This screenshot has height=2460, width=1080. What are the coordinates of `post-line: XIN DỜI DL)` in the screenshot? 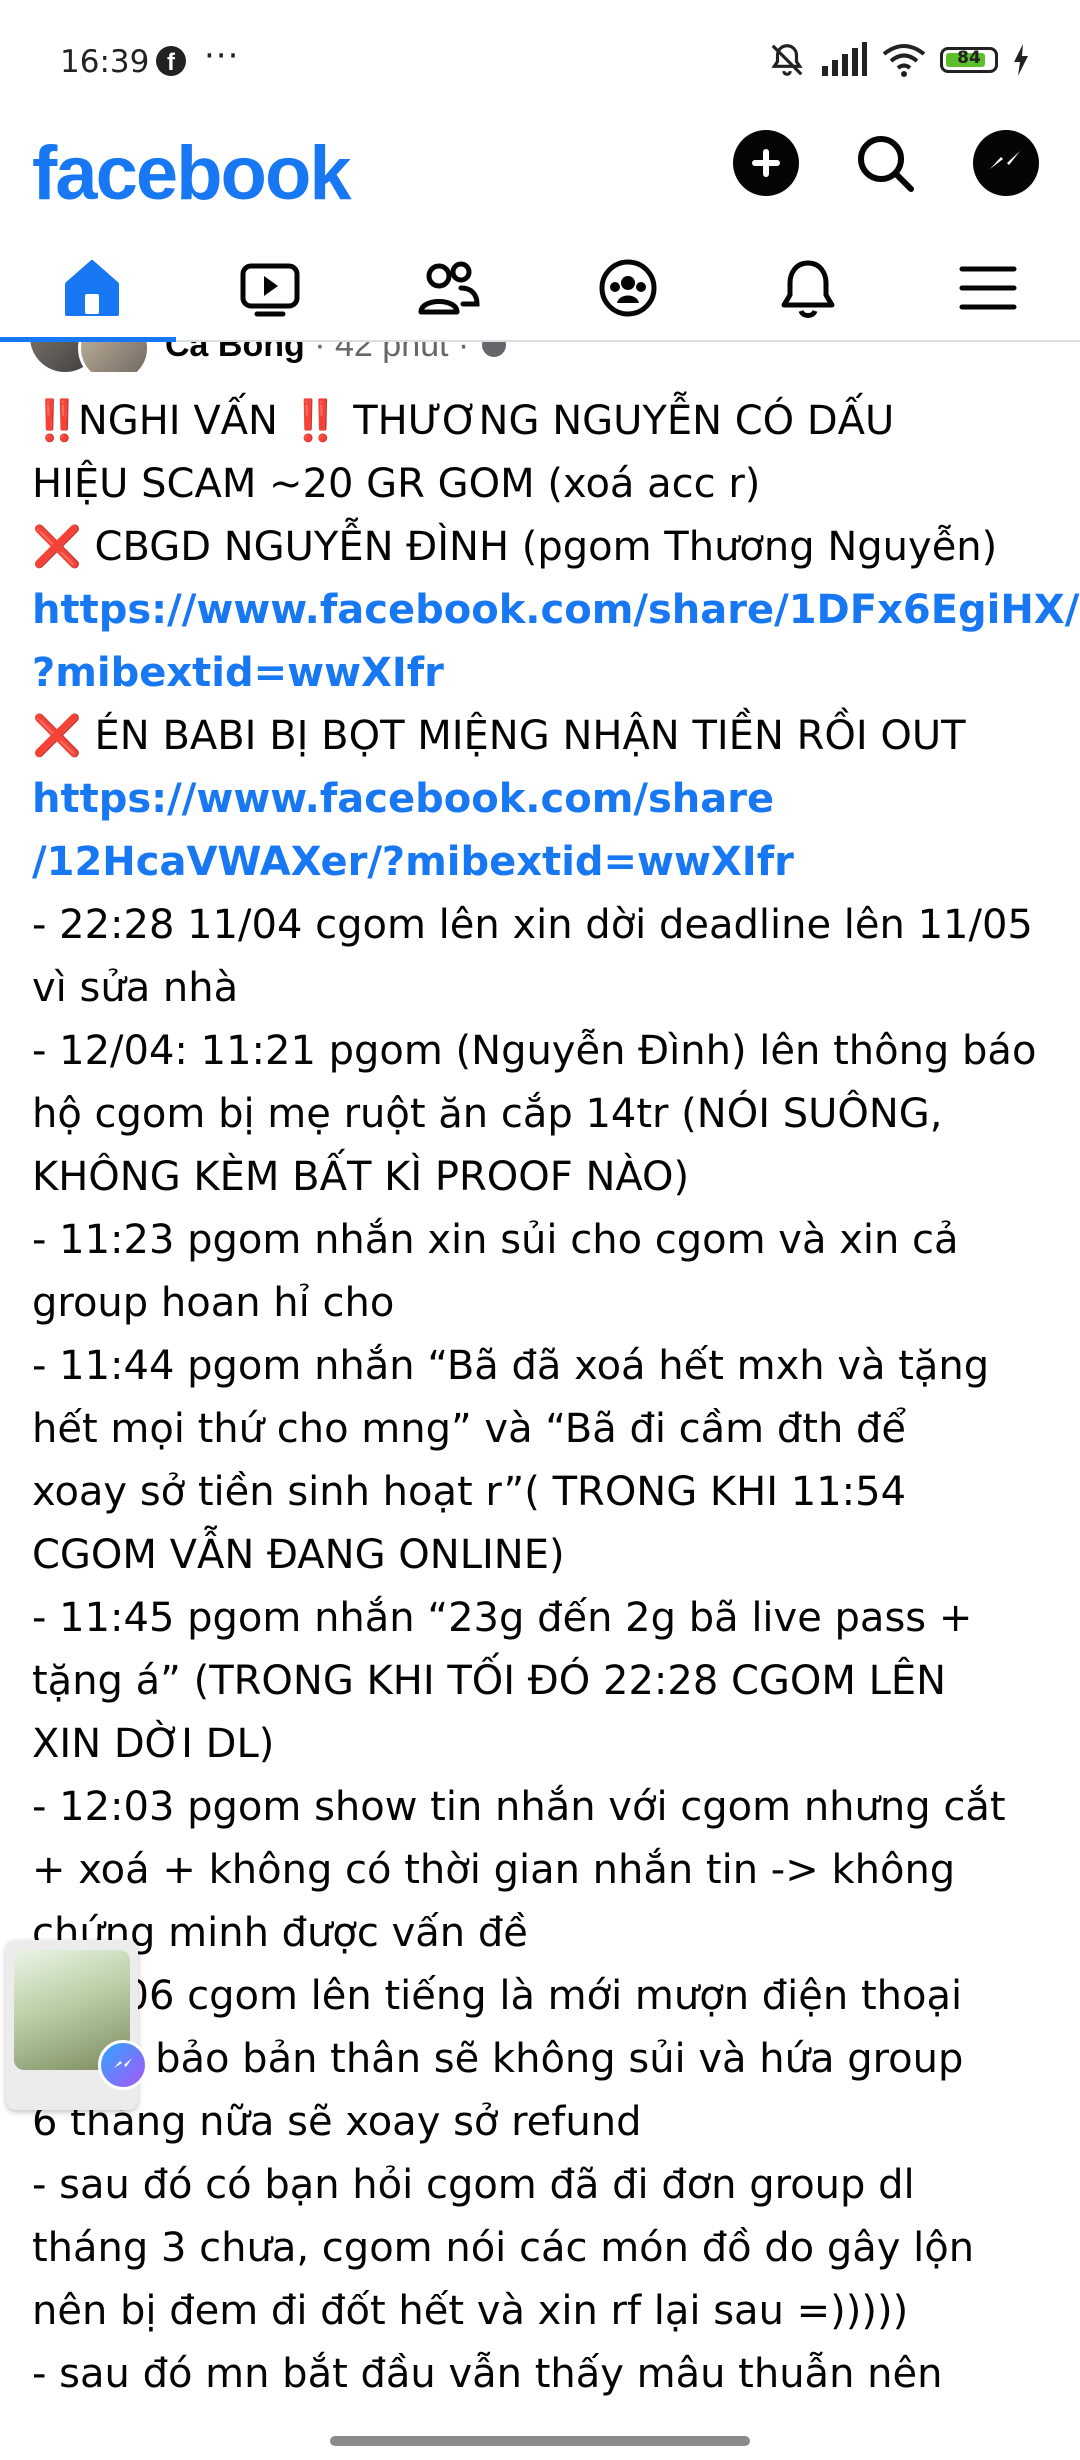 It's located at (547, 1744).